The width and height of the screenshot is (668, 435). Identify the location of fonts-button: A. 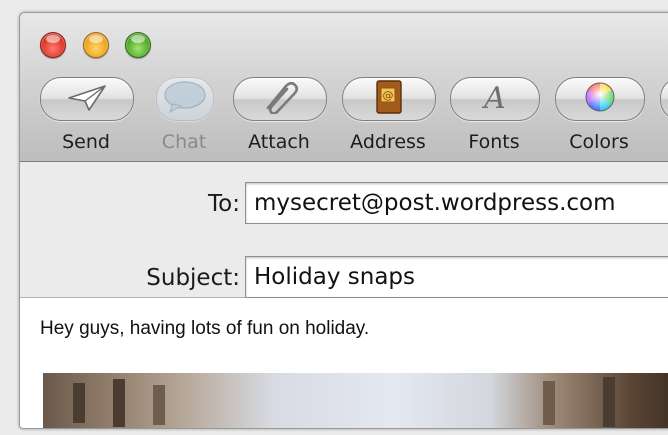
(495, 99).